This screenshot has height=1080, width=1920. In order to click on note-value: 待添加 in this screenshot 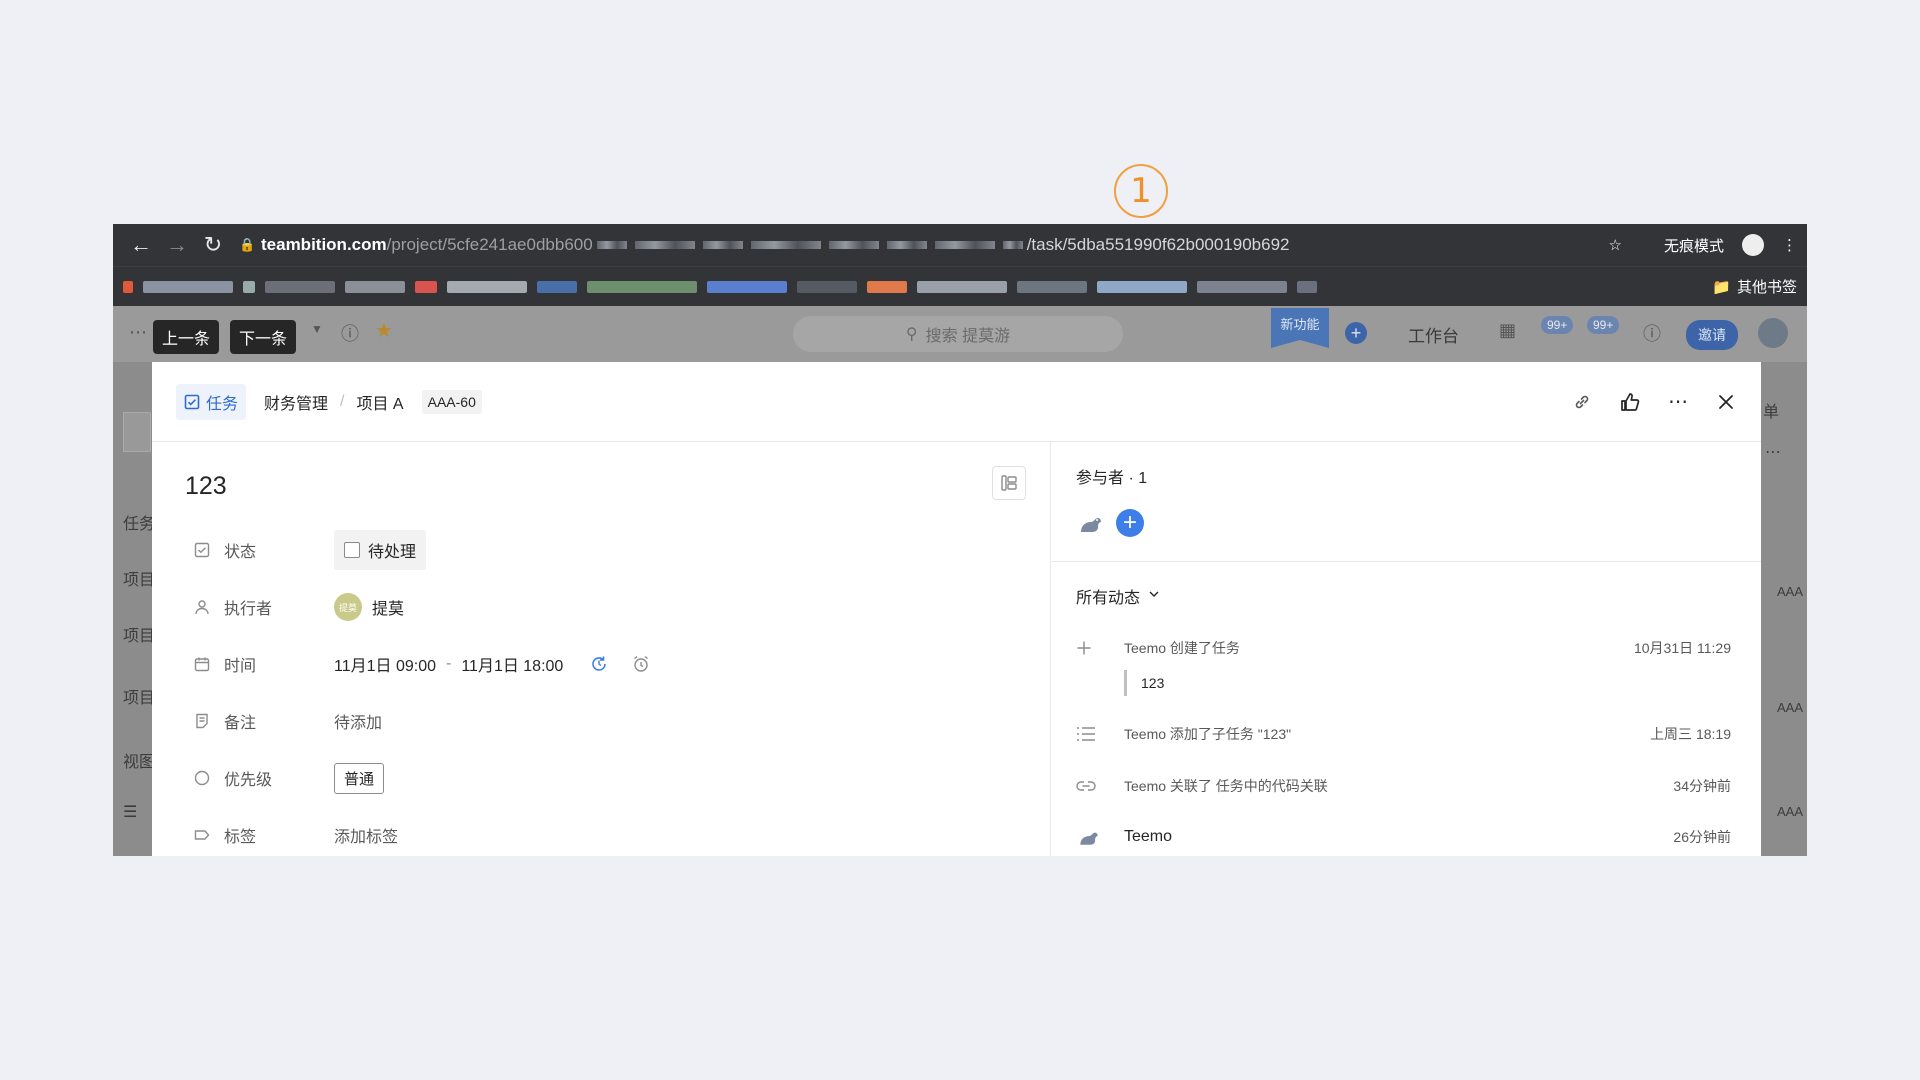, I will do `click(358, 721)`.